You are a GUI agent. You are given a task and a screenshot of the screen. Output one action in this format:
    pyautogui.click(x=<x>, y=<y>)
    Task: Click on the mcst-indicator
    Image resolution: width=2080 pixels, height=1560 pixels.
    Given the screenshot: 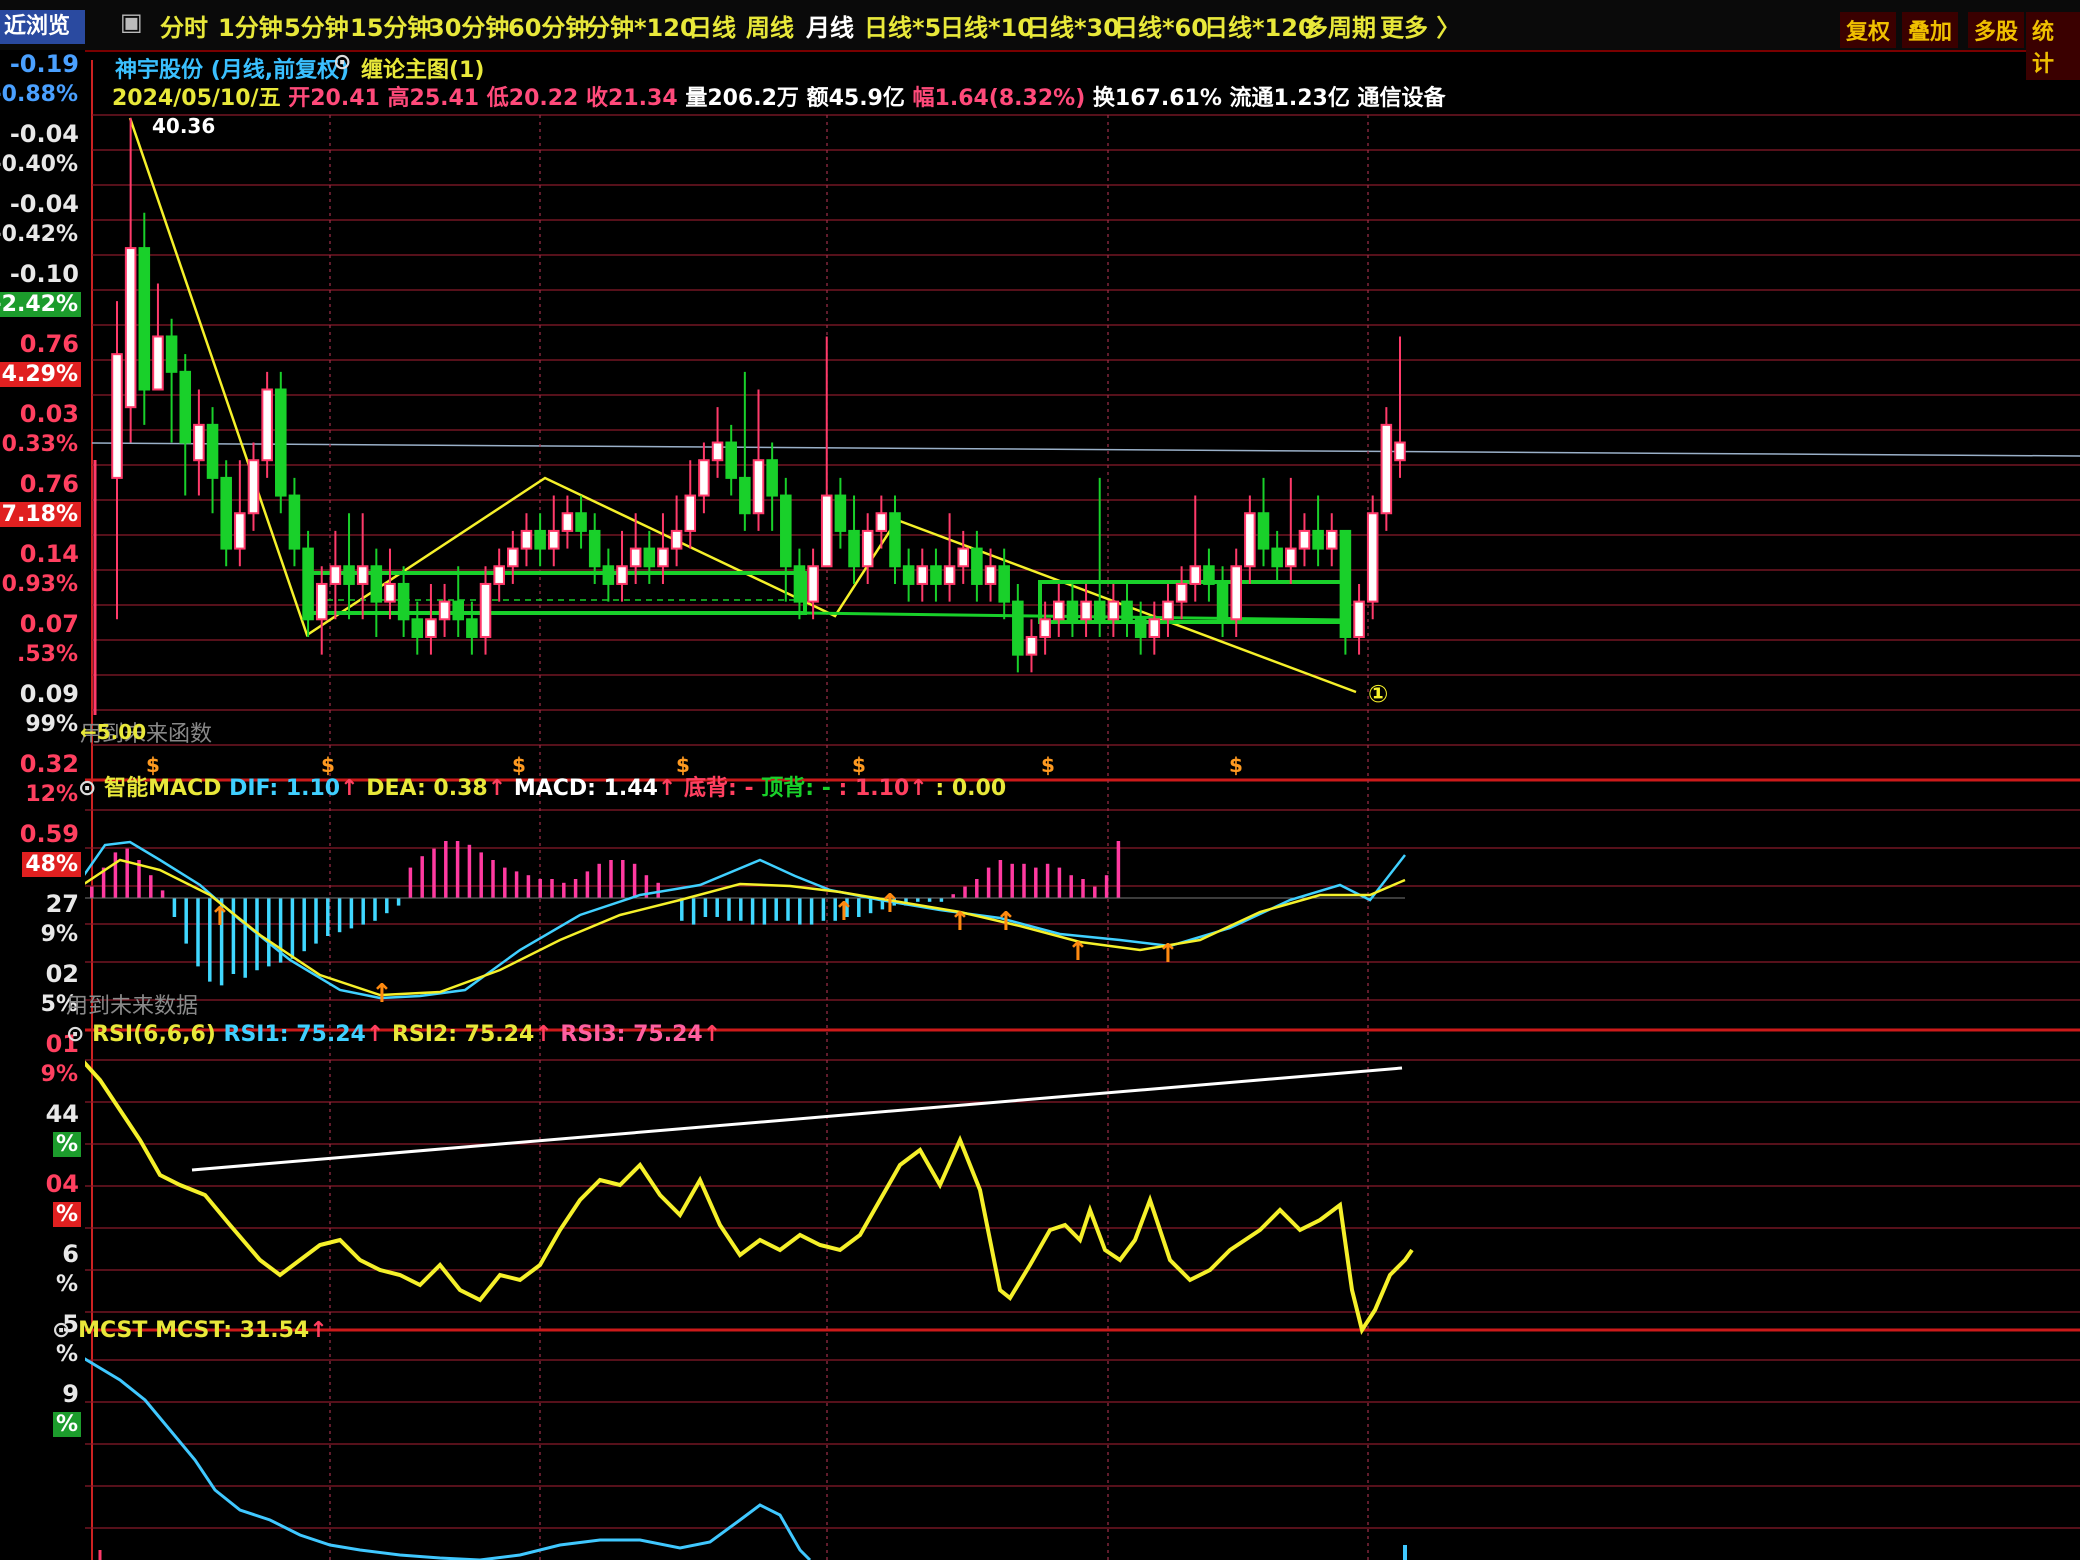 What is the action you would take?
    pyautogui.click(x=730, y=1457)
    